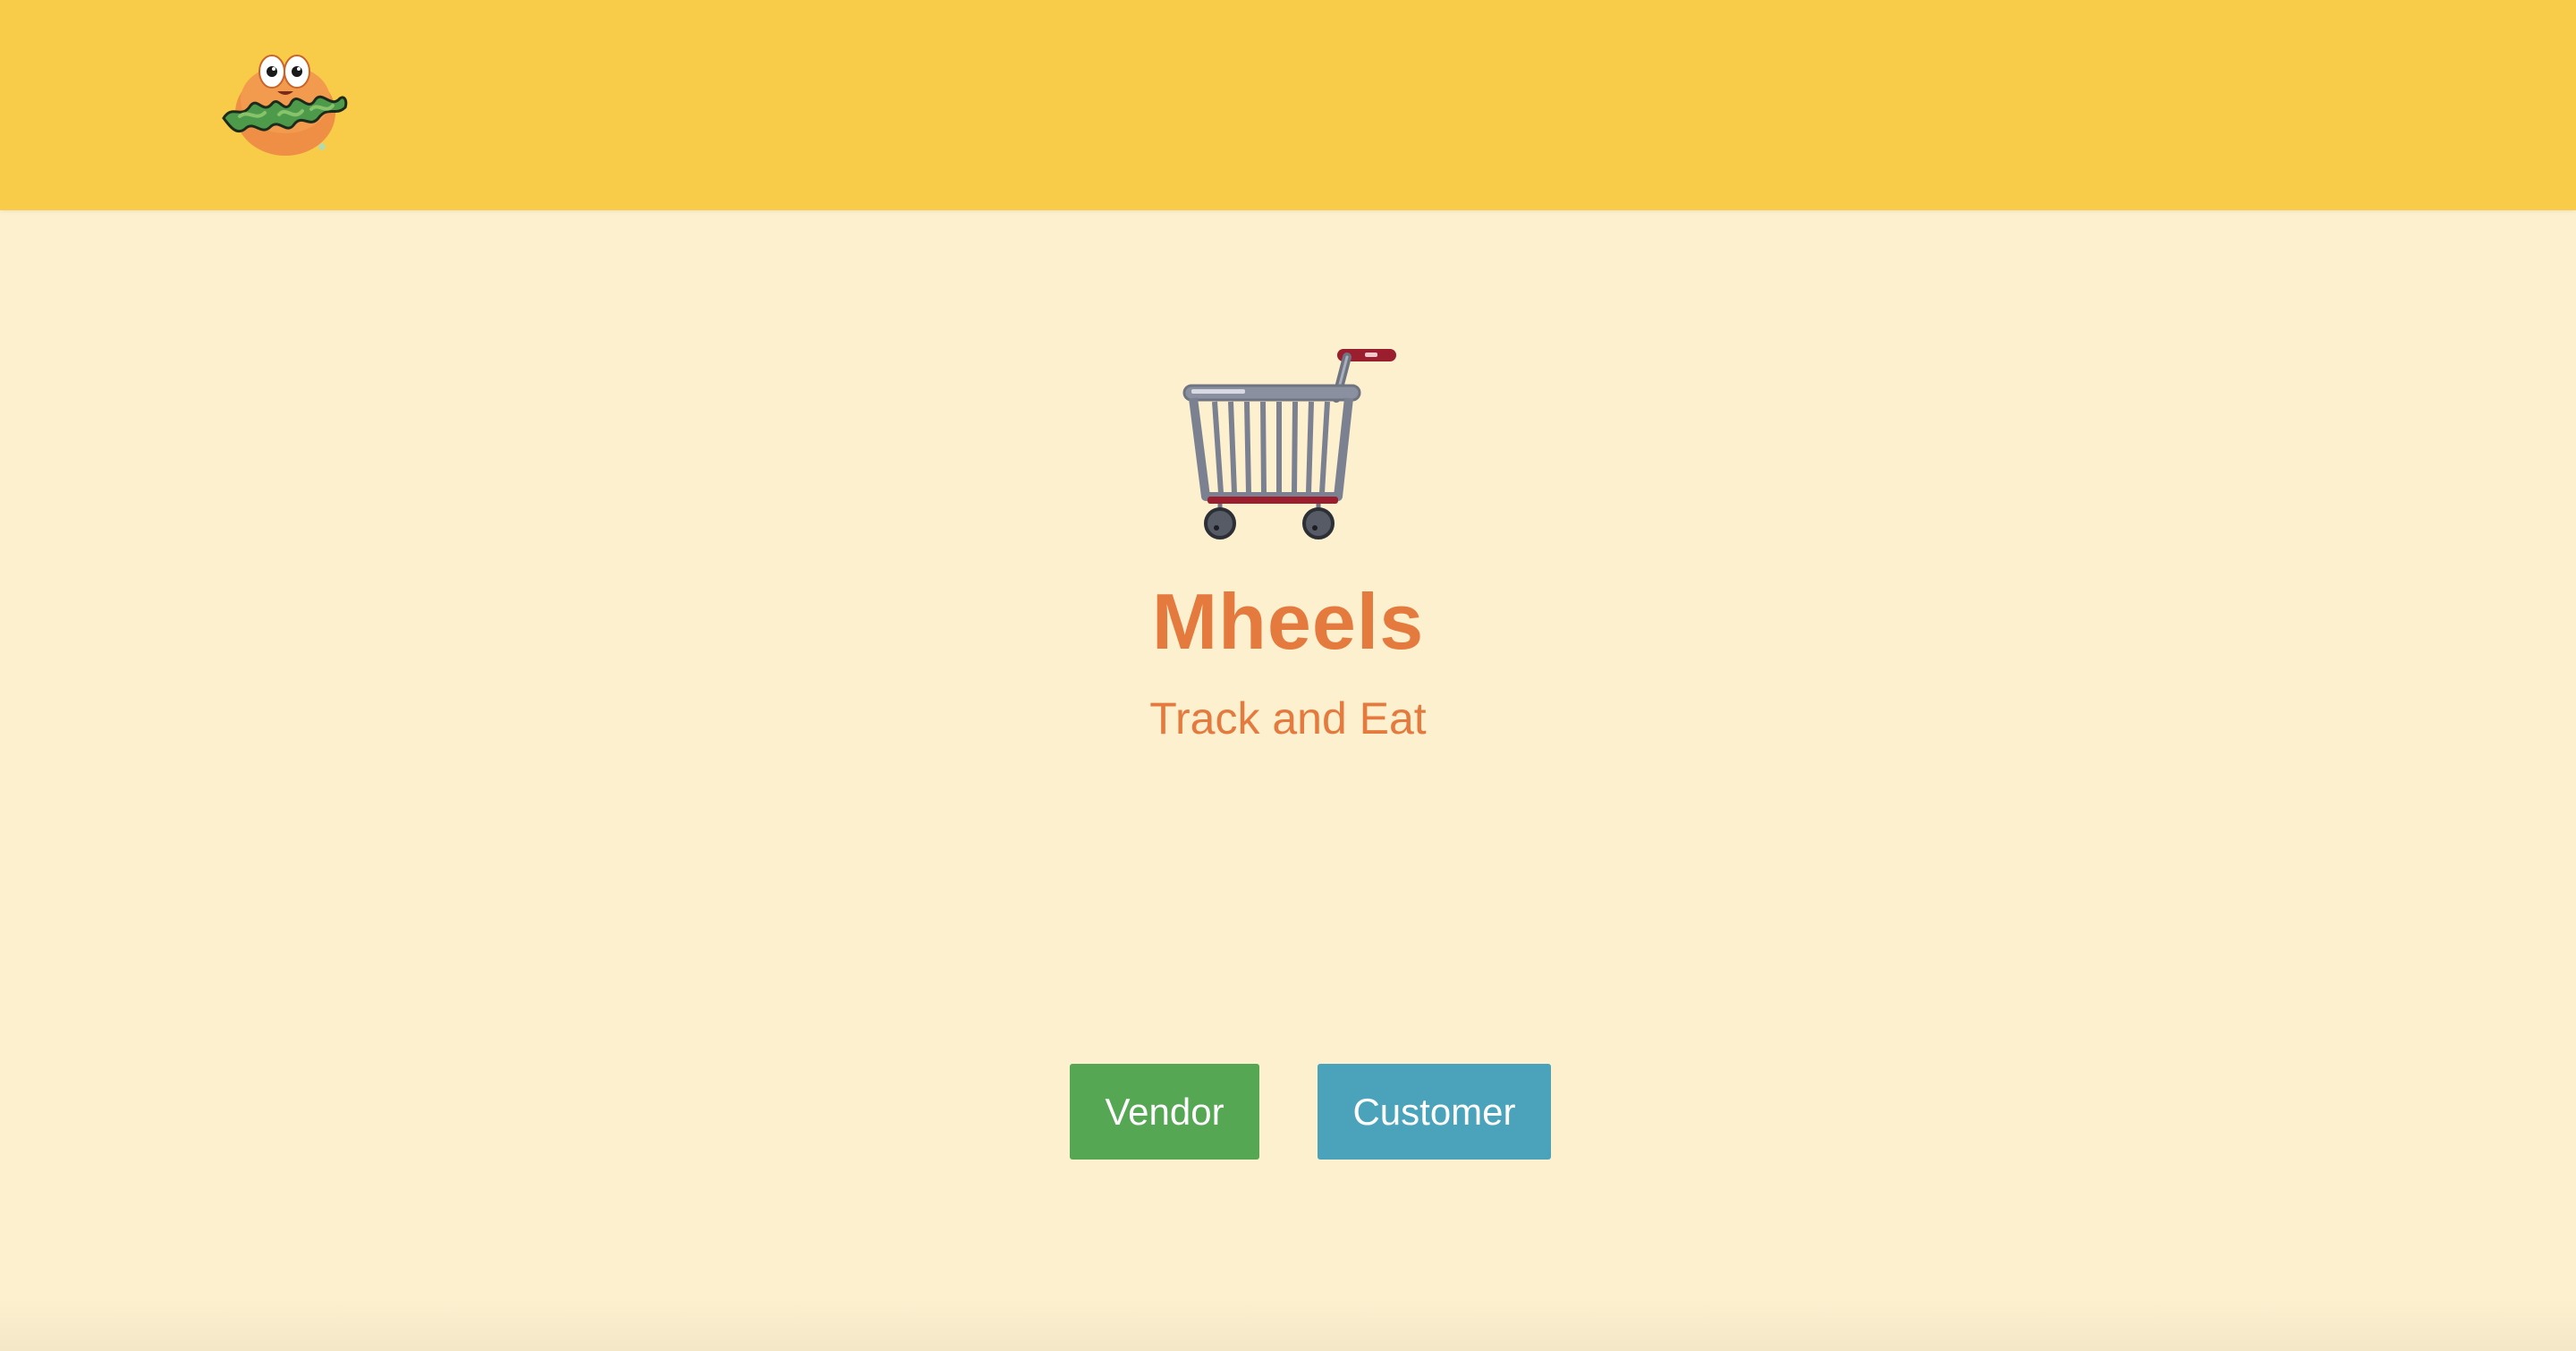 This screenshot has width=2576, height=1351. Describe the element at coordinates (1164, 1112) in the screenshot. I see `vendor-button: Vendor` at that location.